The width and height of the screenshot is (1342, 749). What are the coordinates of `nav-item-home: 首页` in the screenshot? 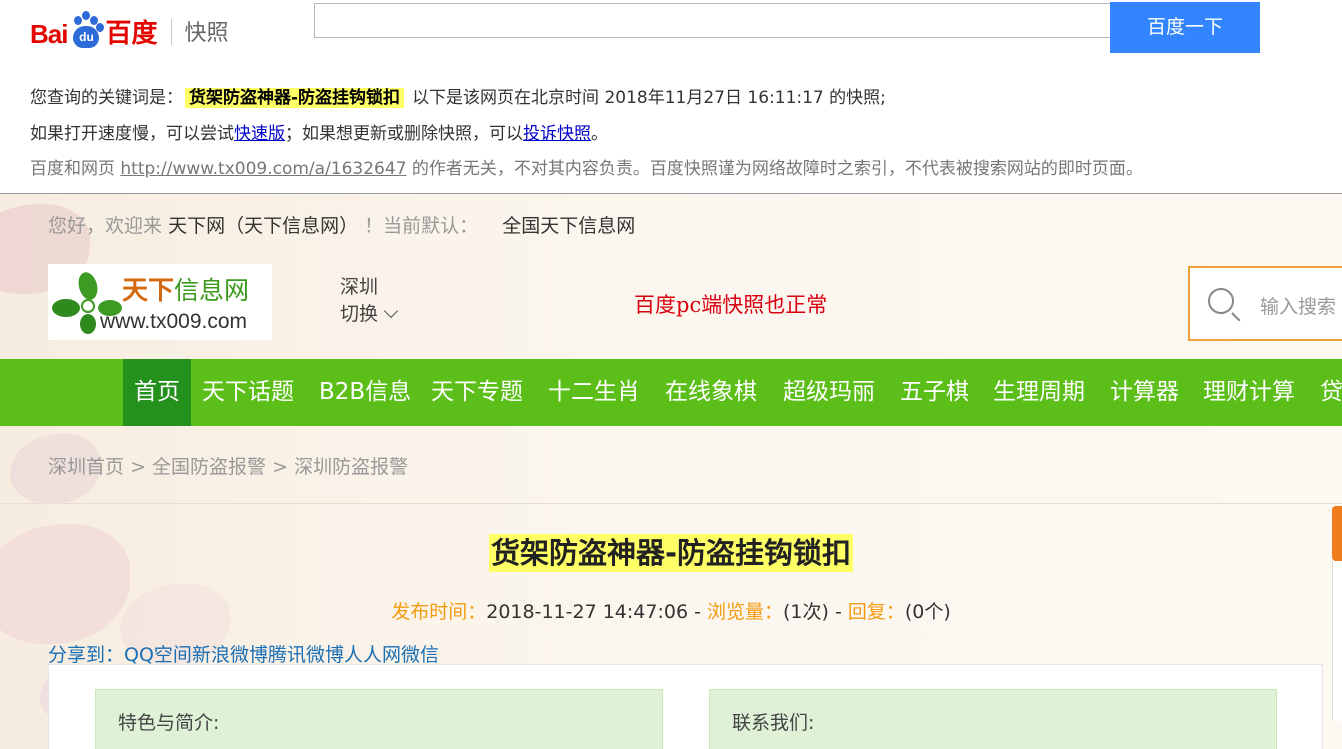 It's located at (157, 392).